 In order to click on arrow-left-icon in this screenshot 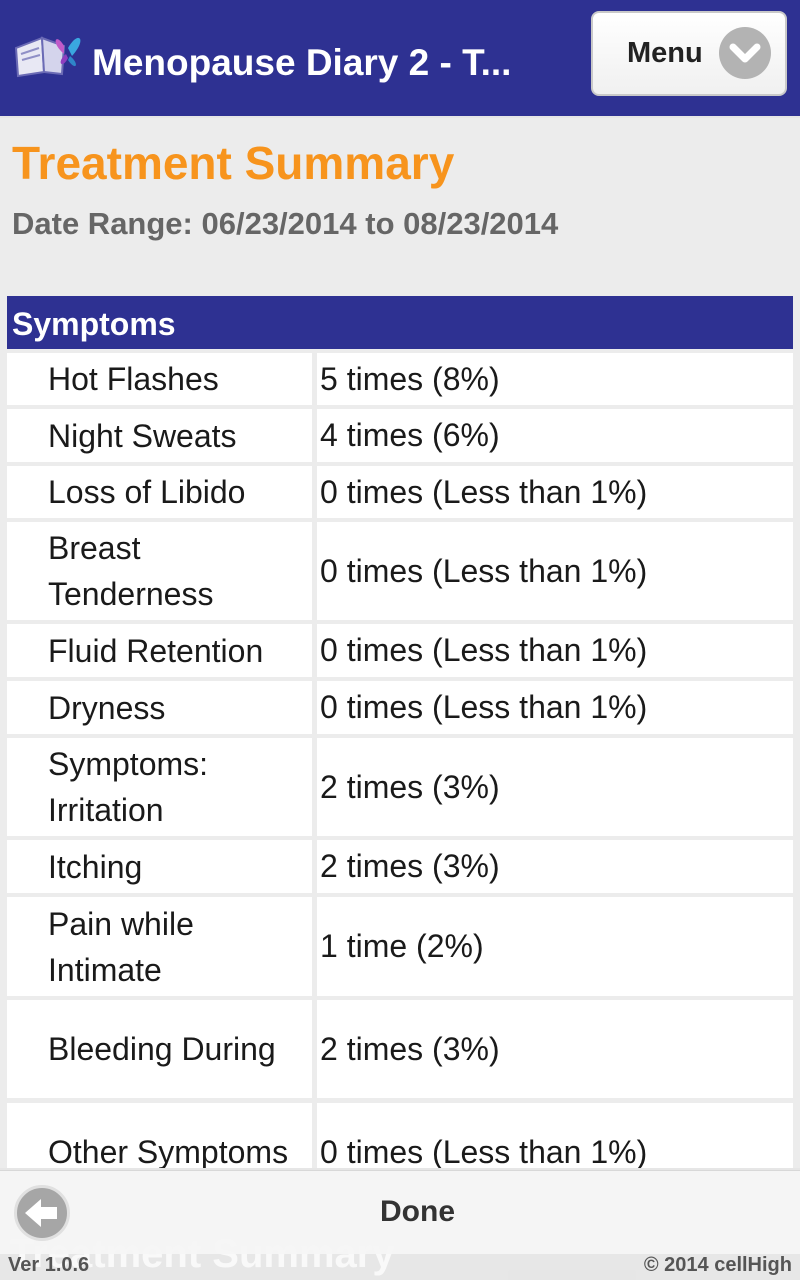, I will do `click(41, 1213)`.